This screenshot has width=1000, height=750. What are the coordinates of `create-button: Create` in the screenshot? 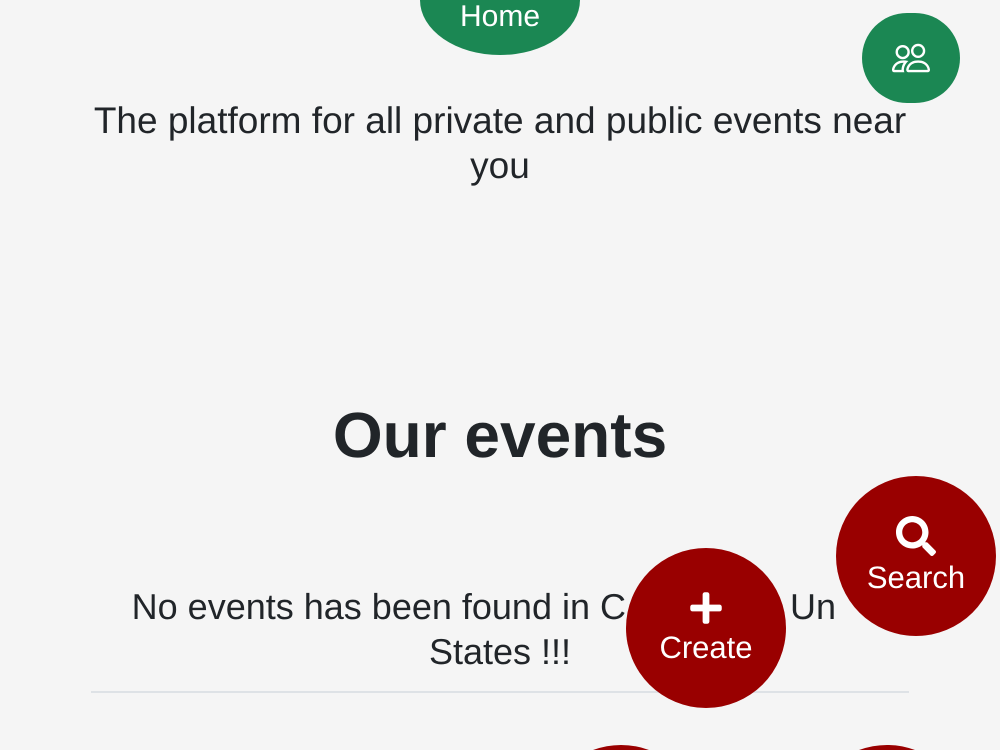 It's located at (706, 628).